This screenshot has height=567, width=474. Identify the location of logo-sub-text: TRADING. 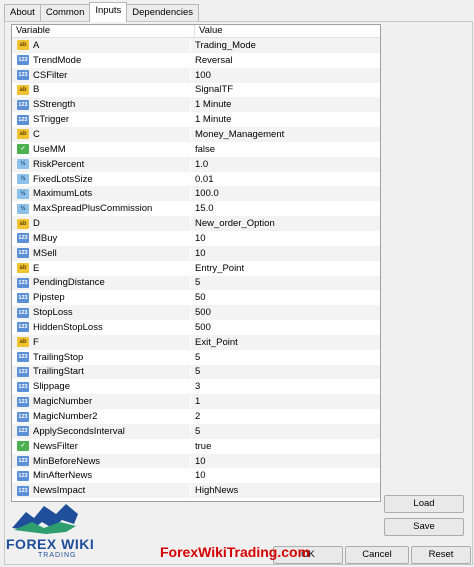
(57, 555).